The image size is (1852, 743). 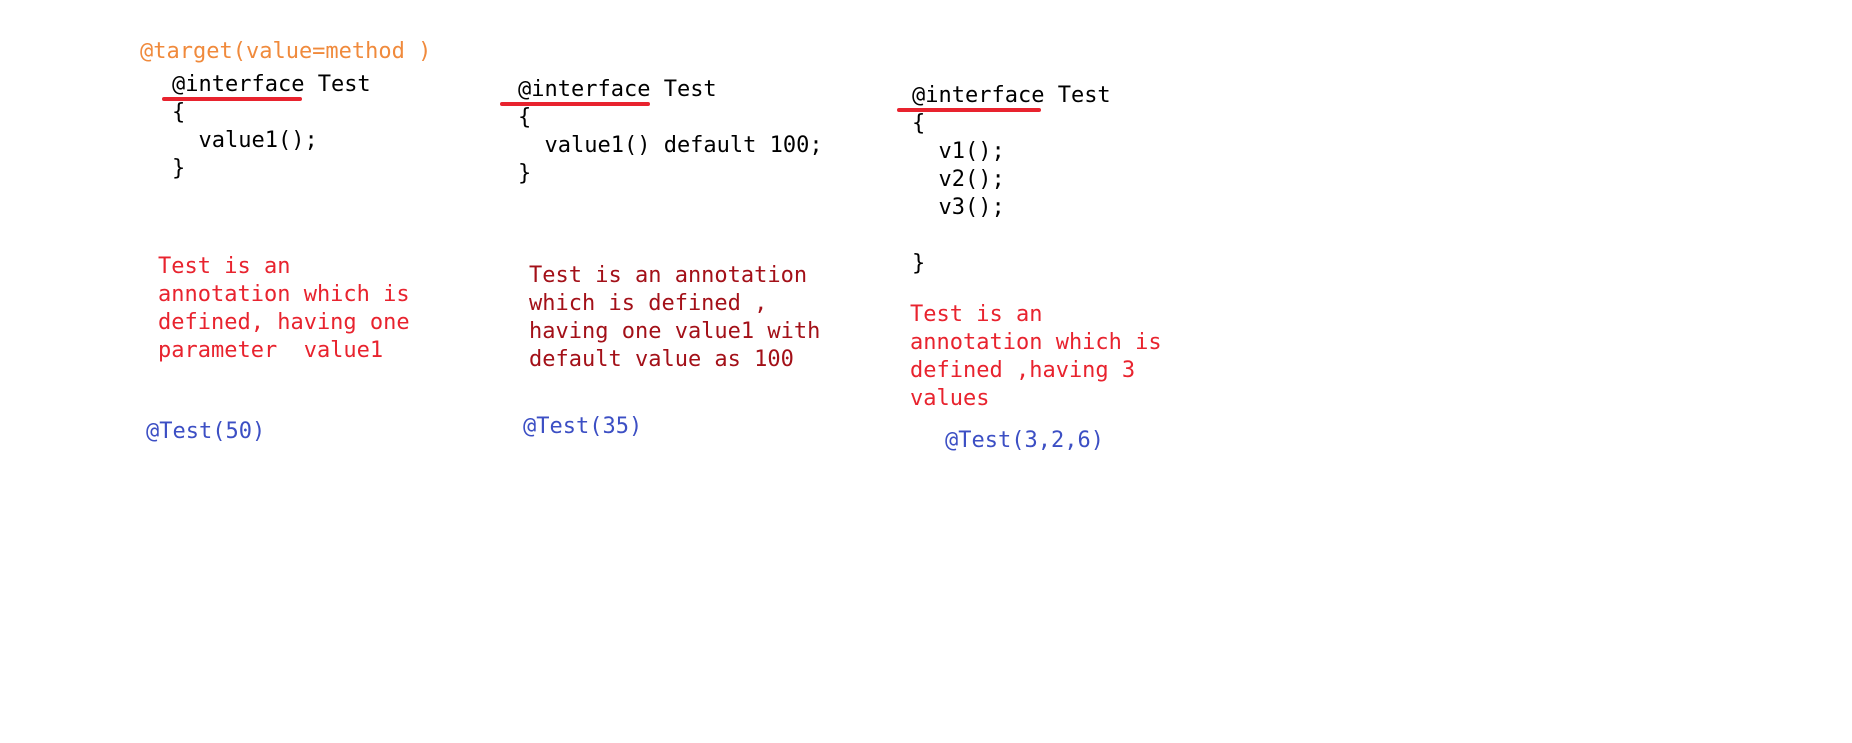 What do you see at coordinates (675, 331) in the screenshot?
I see `description-line: having one value1 with` at bounding box center [675, 331].